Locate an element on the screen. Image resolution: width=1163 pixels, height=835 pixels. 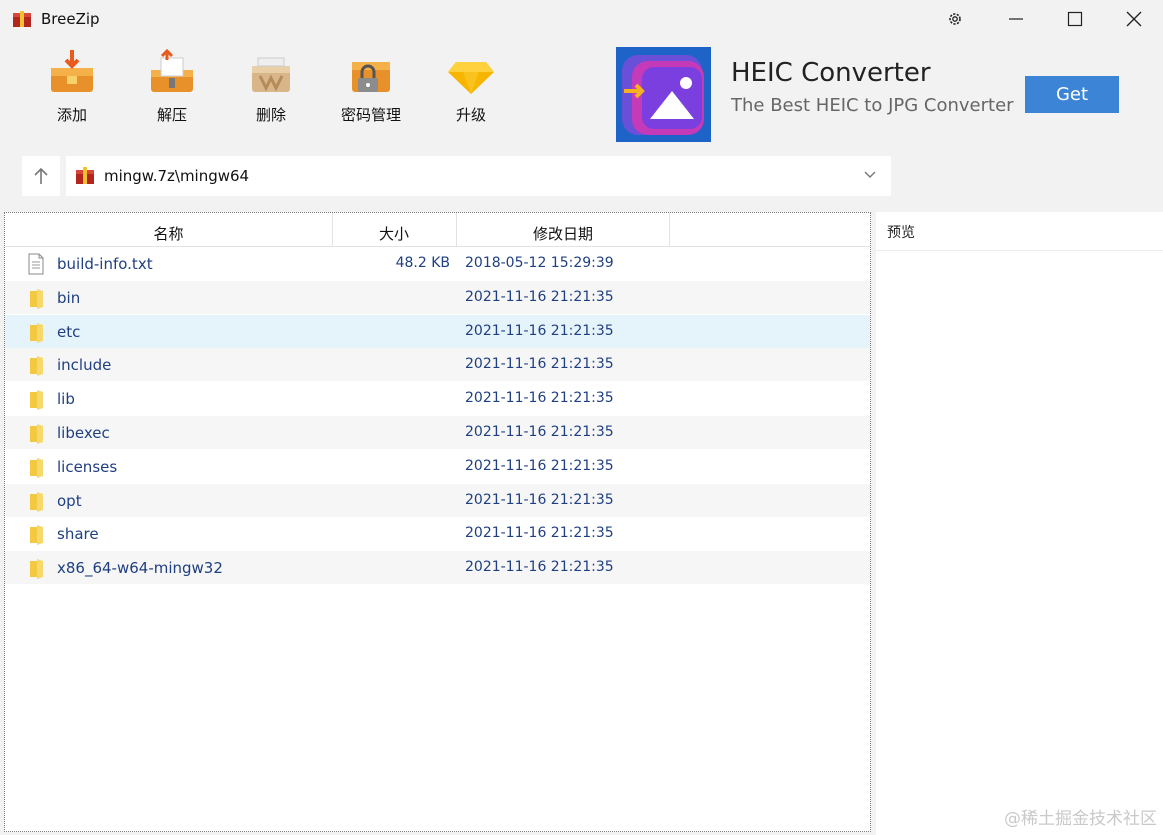
up-button is located at coordinates (41, 176).